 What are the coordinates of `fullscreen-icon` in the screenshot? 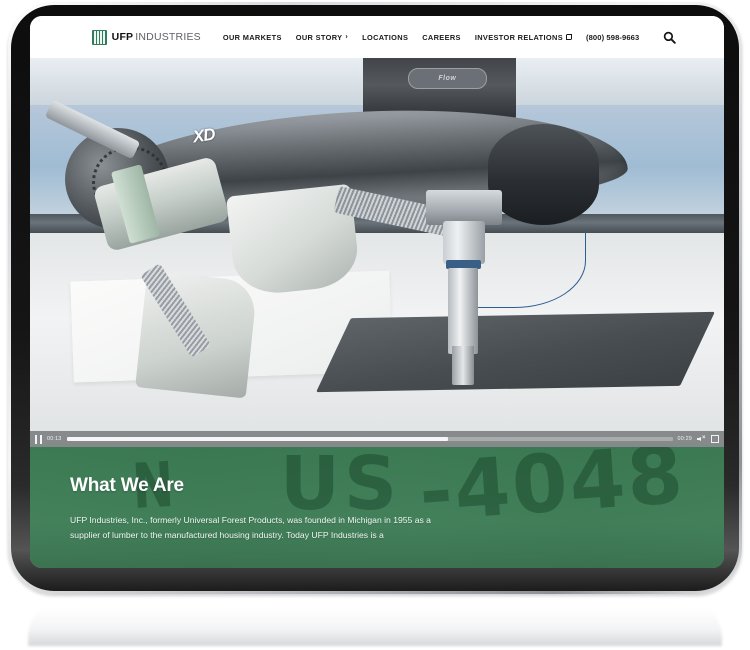 It's located at (715, 439).